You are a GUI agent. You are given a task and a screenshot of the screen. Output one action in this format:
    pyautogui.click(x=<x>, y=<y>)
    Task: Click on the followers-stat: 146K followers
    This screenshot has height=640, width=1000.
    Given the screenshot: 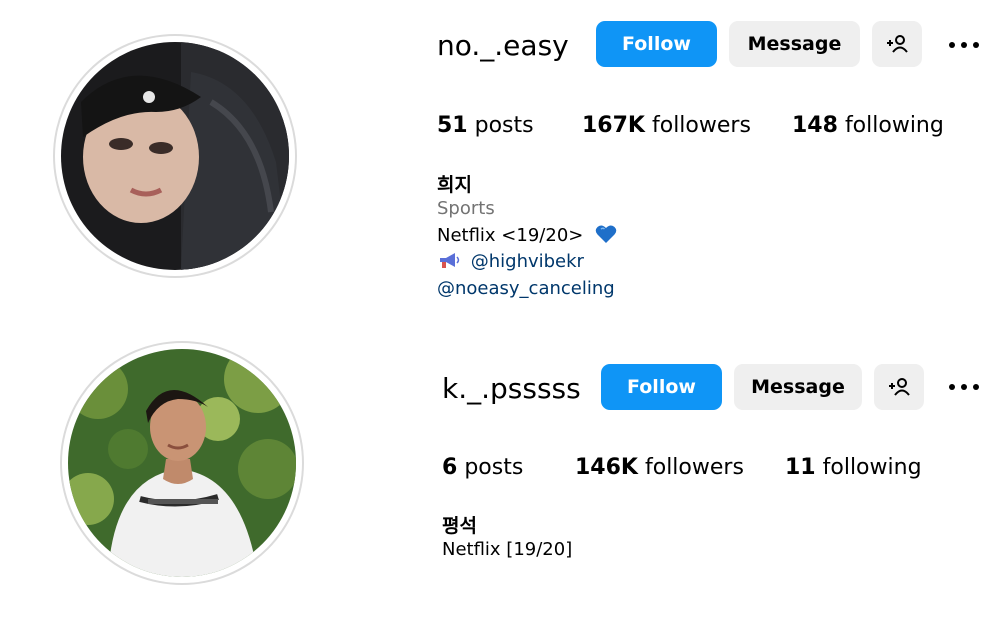 What is the action you would take?
    pyautogui.click(x=659, y=467)
    